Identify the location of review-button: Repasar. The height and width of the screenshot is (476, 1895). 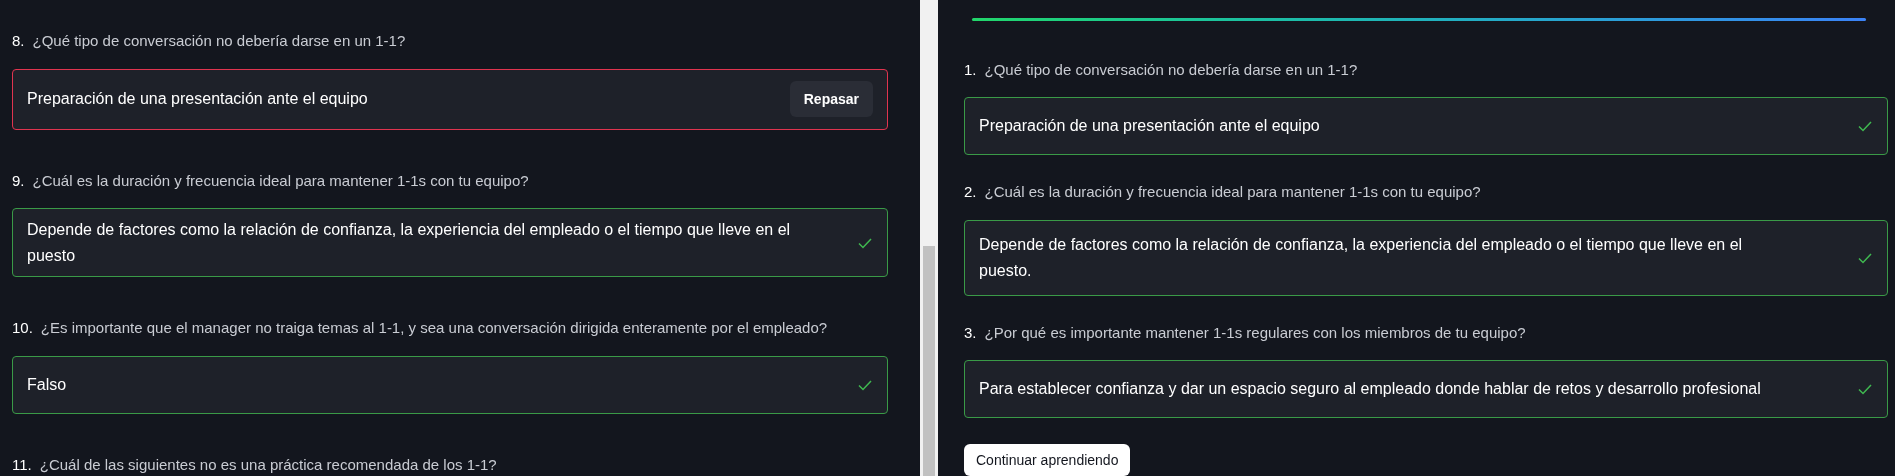
(831, 99).